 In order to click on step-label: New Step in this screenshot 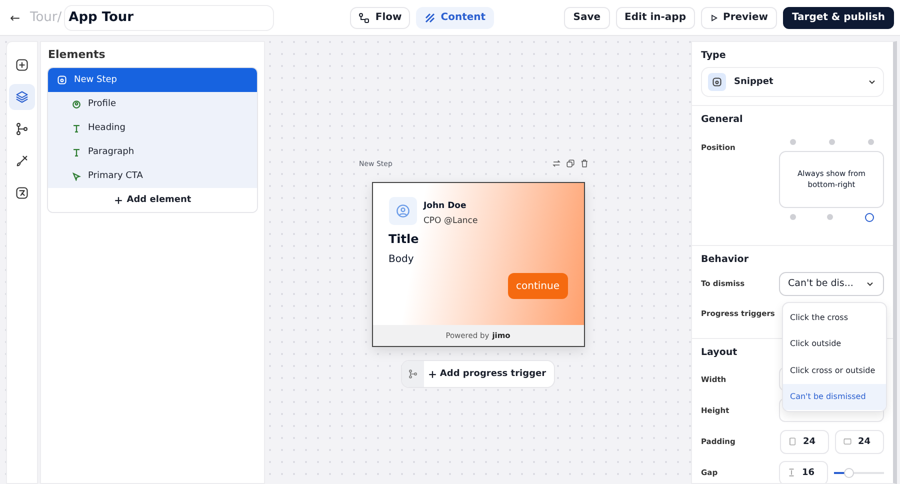, I will do `click(95, 80)`.